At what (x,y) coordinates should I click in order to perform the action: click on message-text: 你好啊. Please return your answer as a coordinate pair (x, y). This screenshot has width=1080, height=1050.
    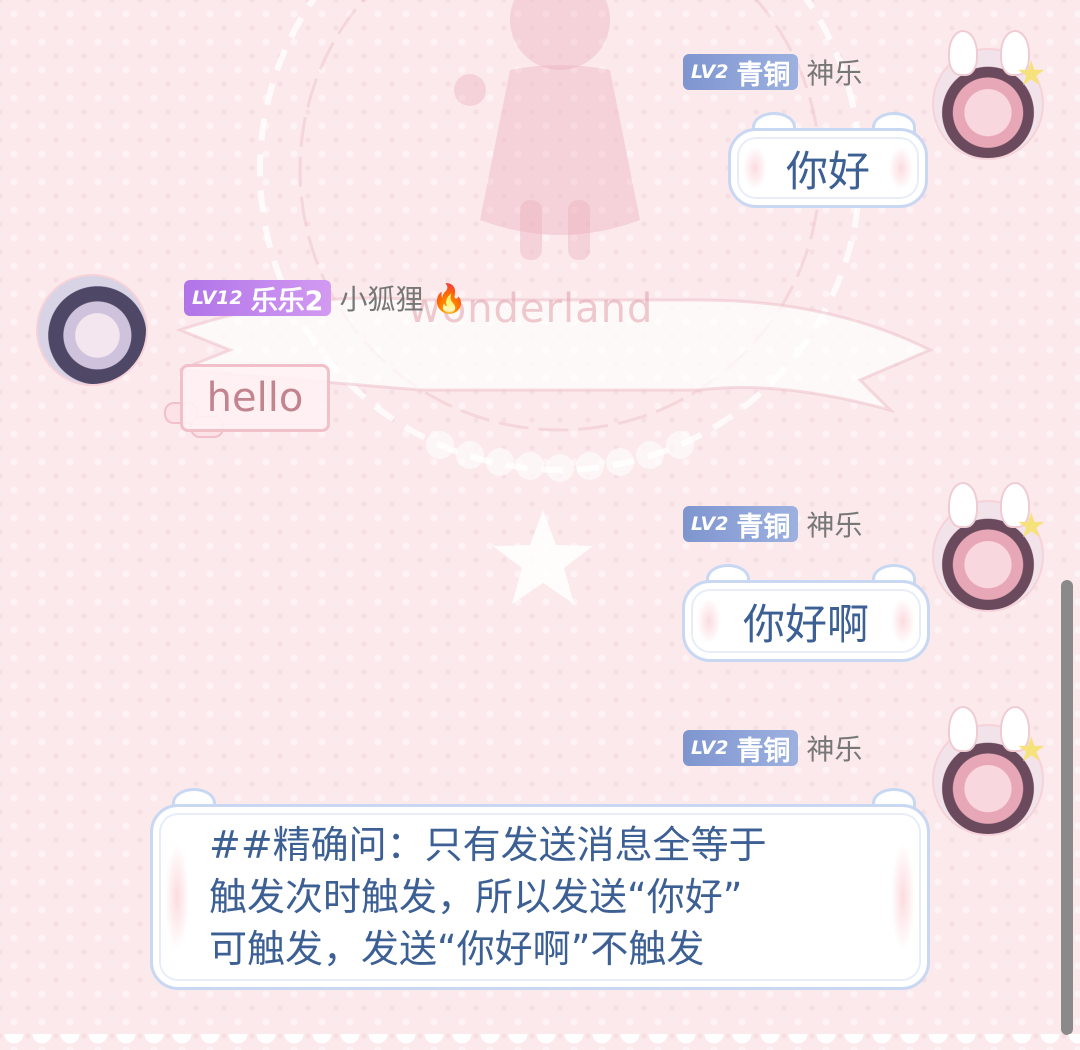
    Looking at the image, I should click on (805, 624).